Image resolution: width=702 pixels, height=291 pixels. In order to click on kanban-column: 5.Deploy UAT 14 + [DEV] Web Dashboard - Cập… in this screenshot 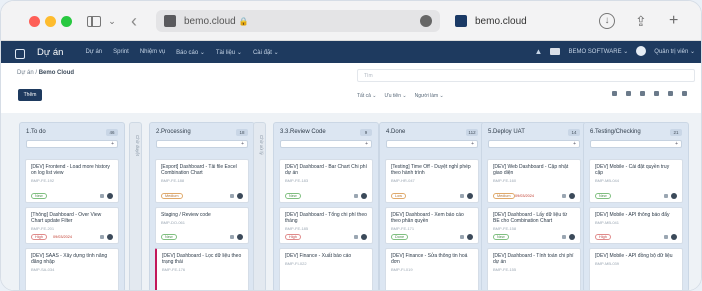, I will do `click(534, 206)`.